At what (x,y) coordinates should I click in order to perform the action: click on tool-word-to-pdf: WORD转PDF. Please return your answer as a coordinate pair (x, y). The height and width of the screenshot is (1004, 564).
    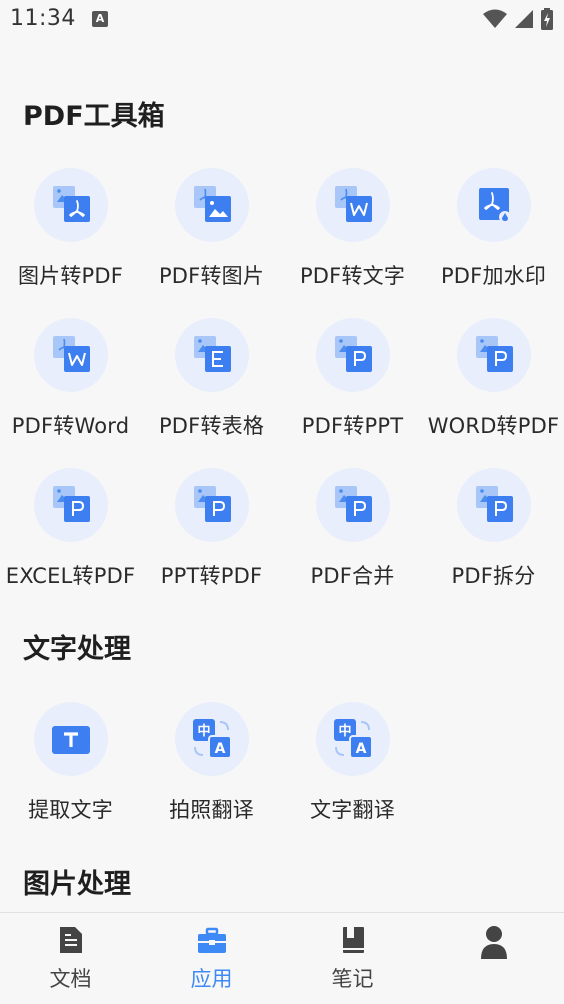
    Looking at the image, I should click on (493, 379).